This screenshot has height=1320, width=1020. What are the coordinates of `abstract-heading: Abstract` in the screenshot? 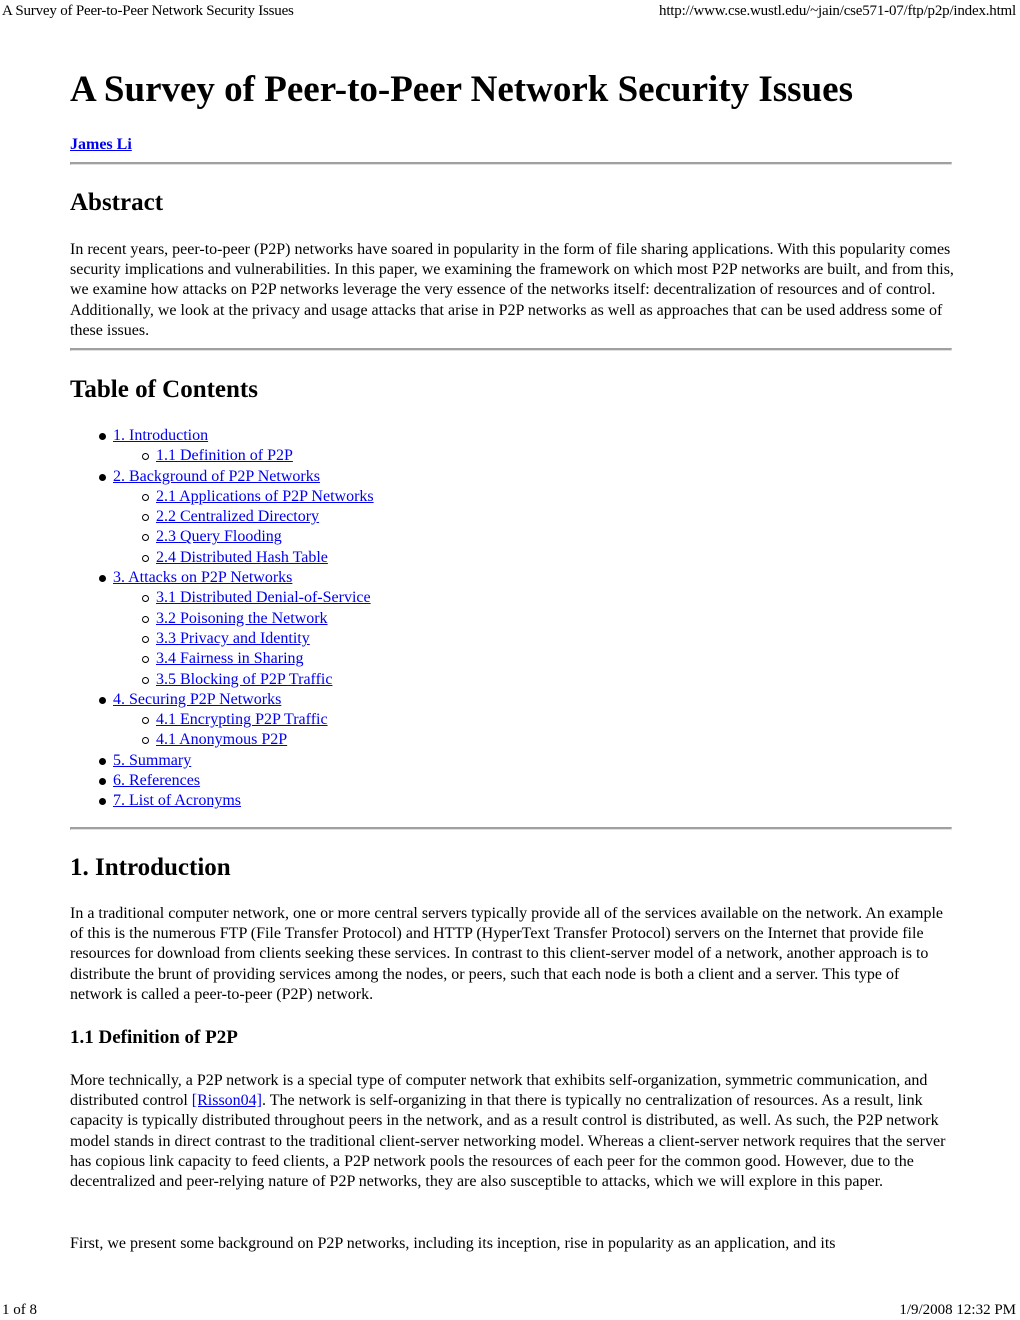 It's located at (117, 202).